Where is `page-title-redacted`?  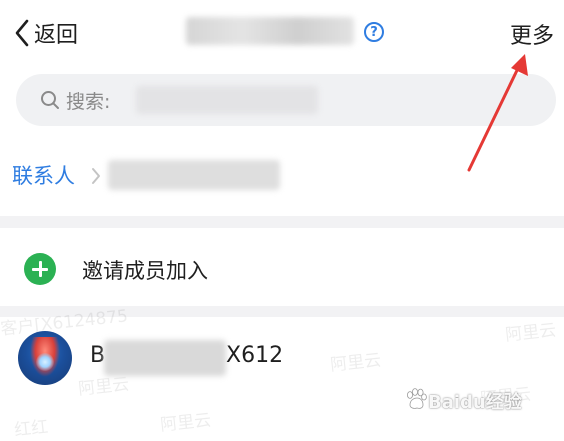
page-title-redacted is located at coordinates (270, 31).